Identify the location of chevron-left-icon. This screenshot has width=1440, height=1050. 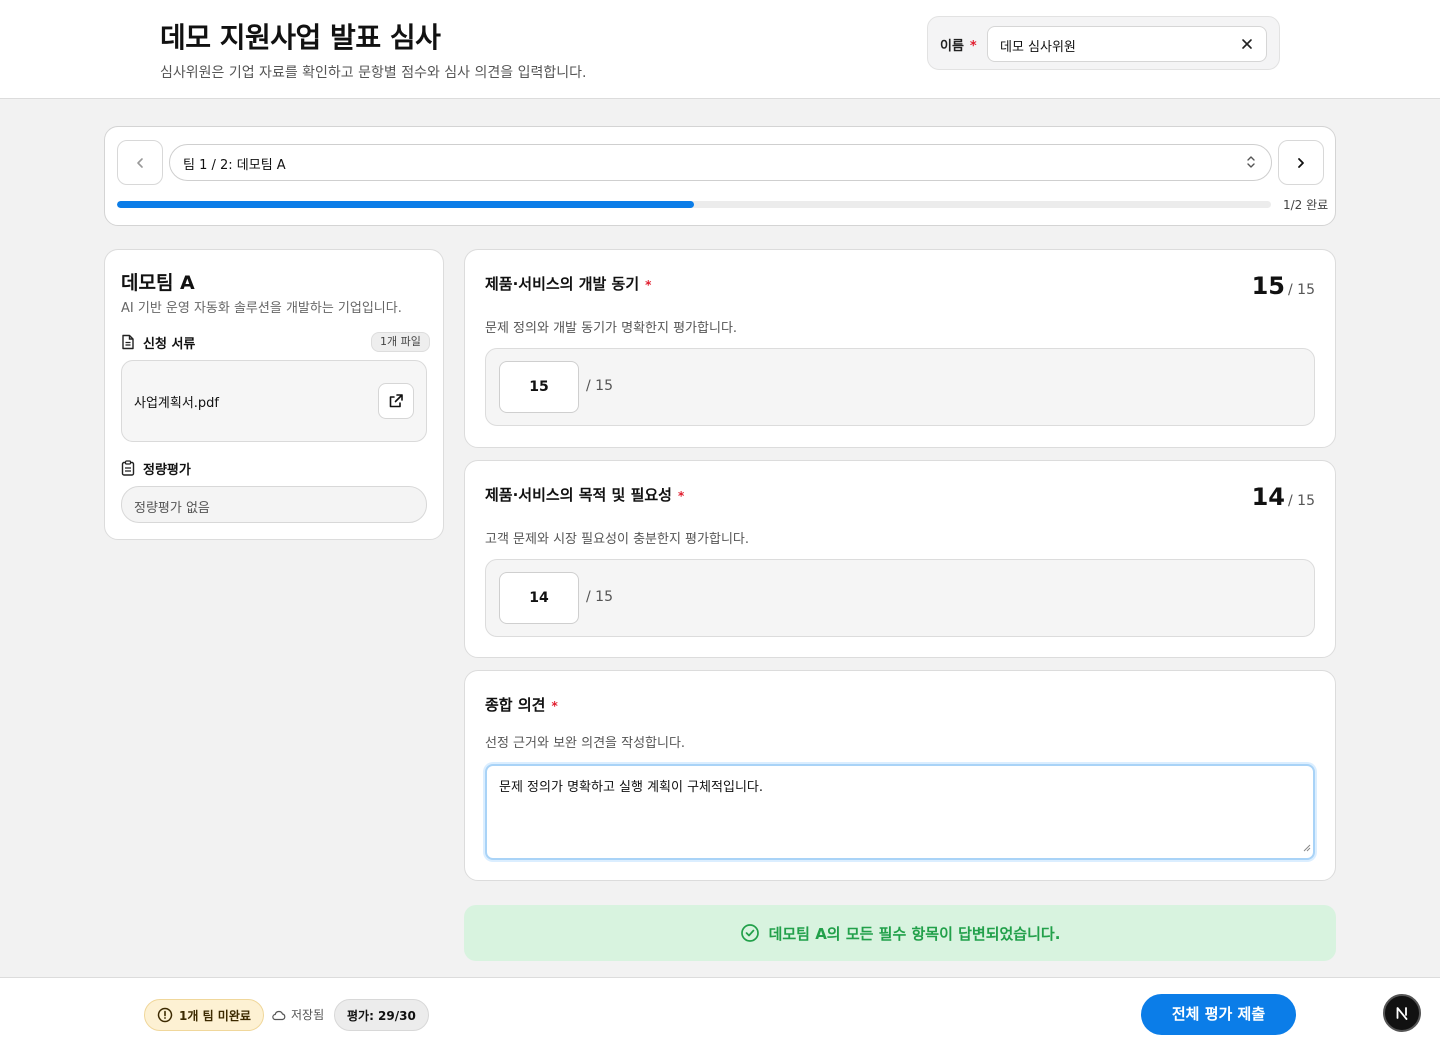
(140, 162).